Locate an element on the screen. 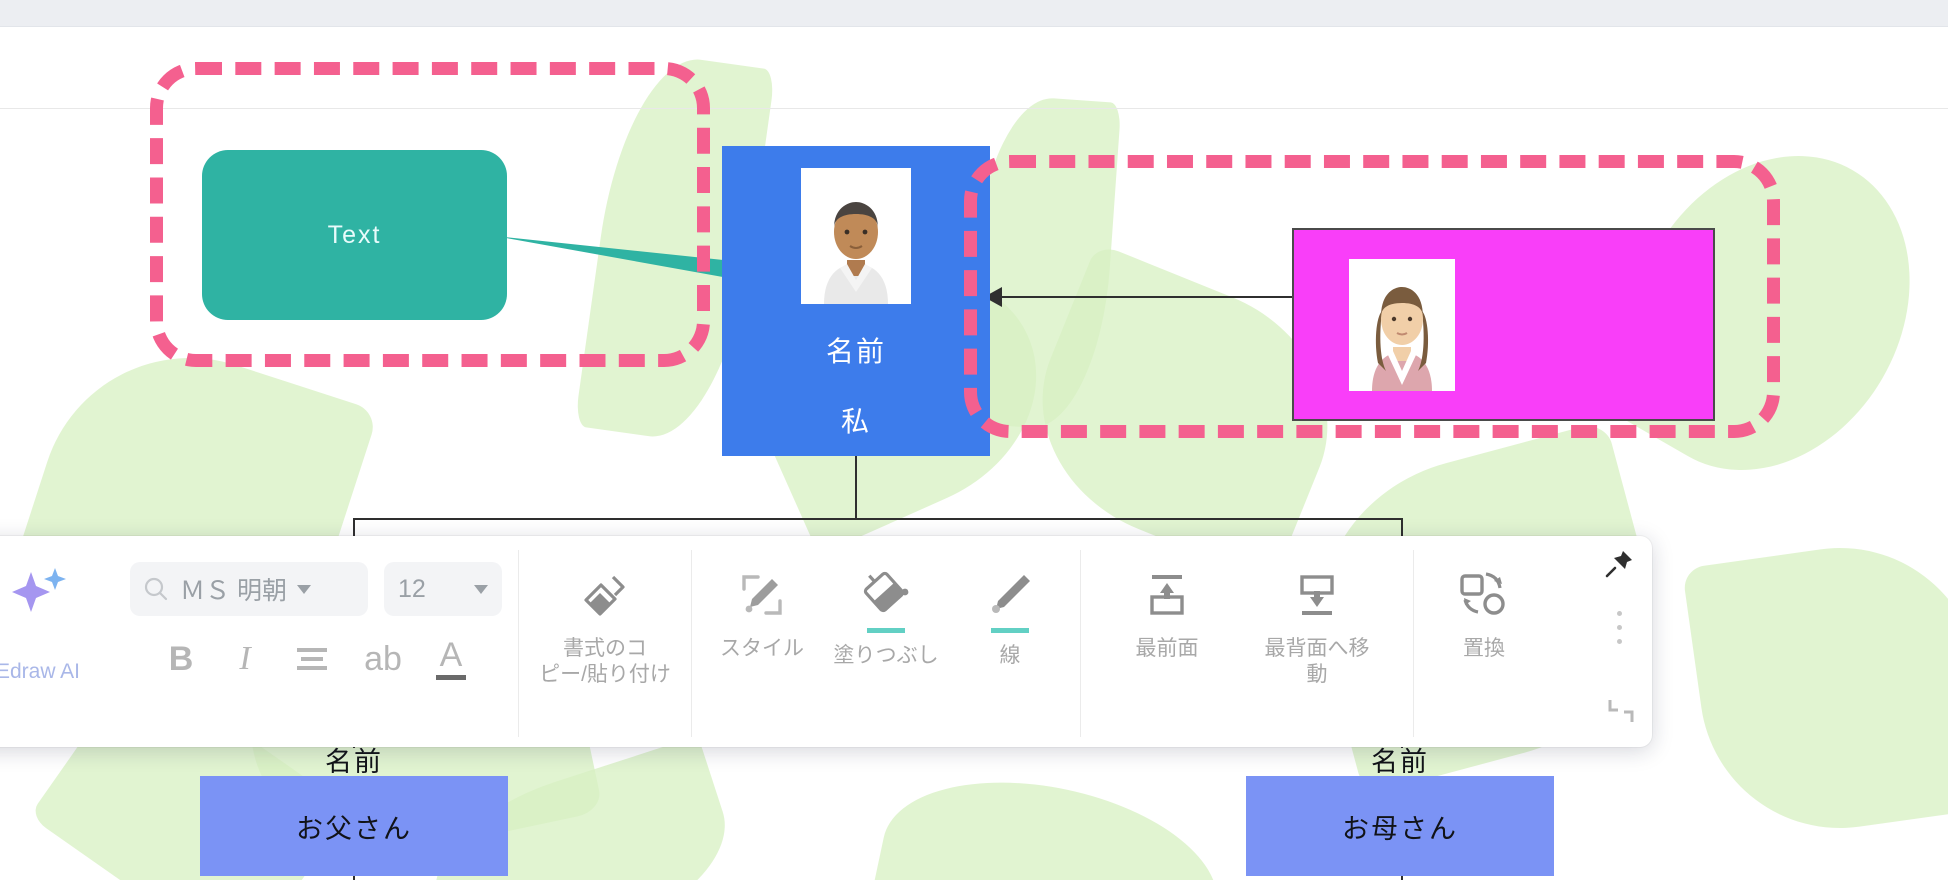  text-case-button: ab is located at coordinates (383, 659).